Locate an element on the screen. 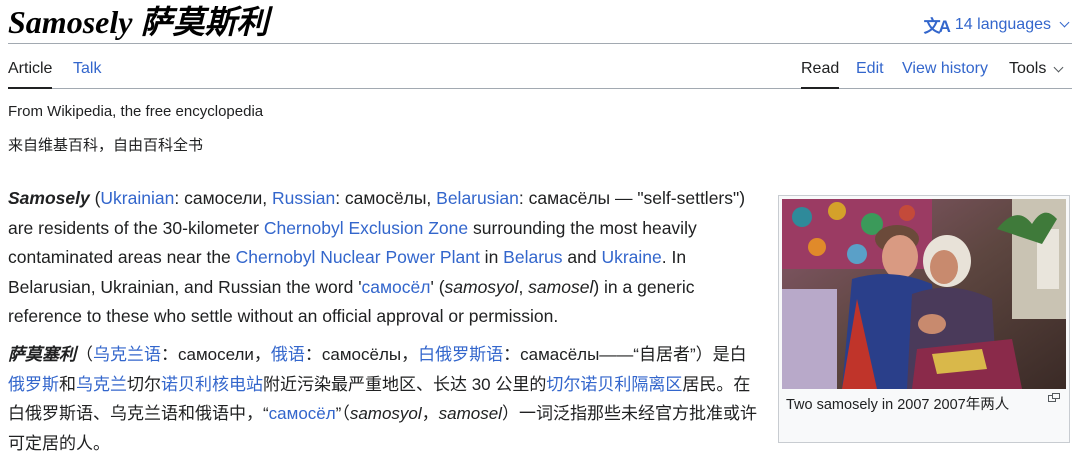 This screenshot has height=467, width=1080. link-russian: Russian is located at coordinates (303, 198).